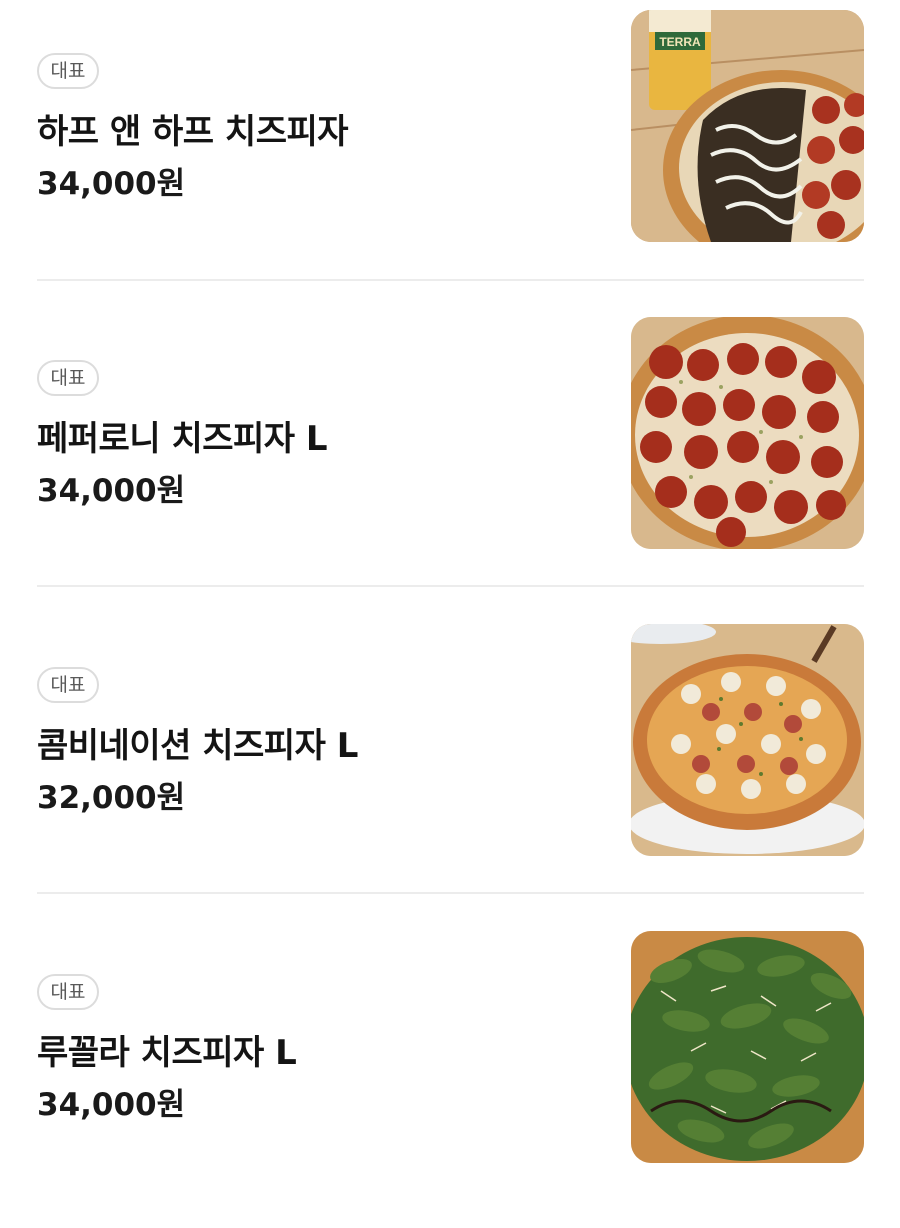  I want to click on pepperoni-pizza-photo, so click(747, 433).